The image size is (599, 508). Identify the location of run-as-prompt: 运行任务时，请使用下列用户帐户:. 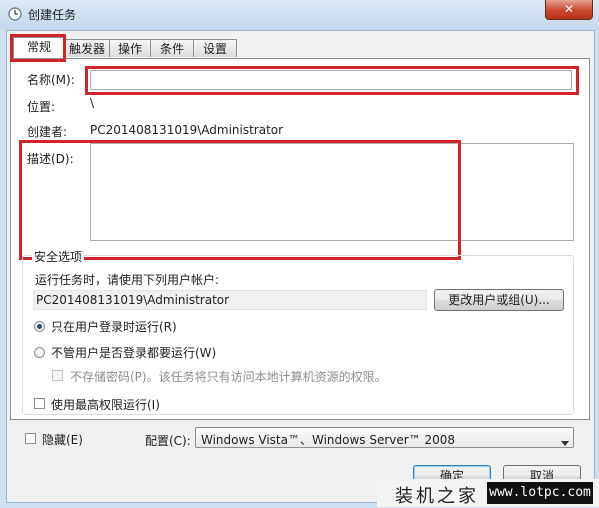
(127, 280).